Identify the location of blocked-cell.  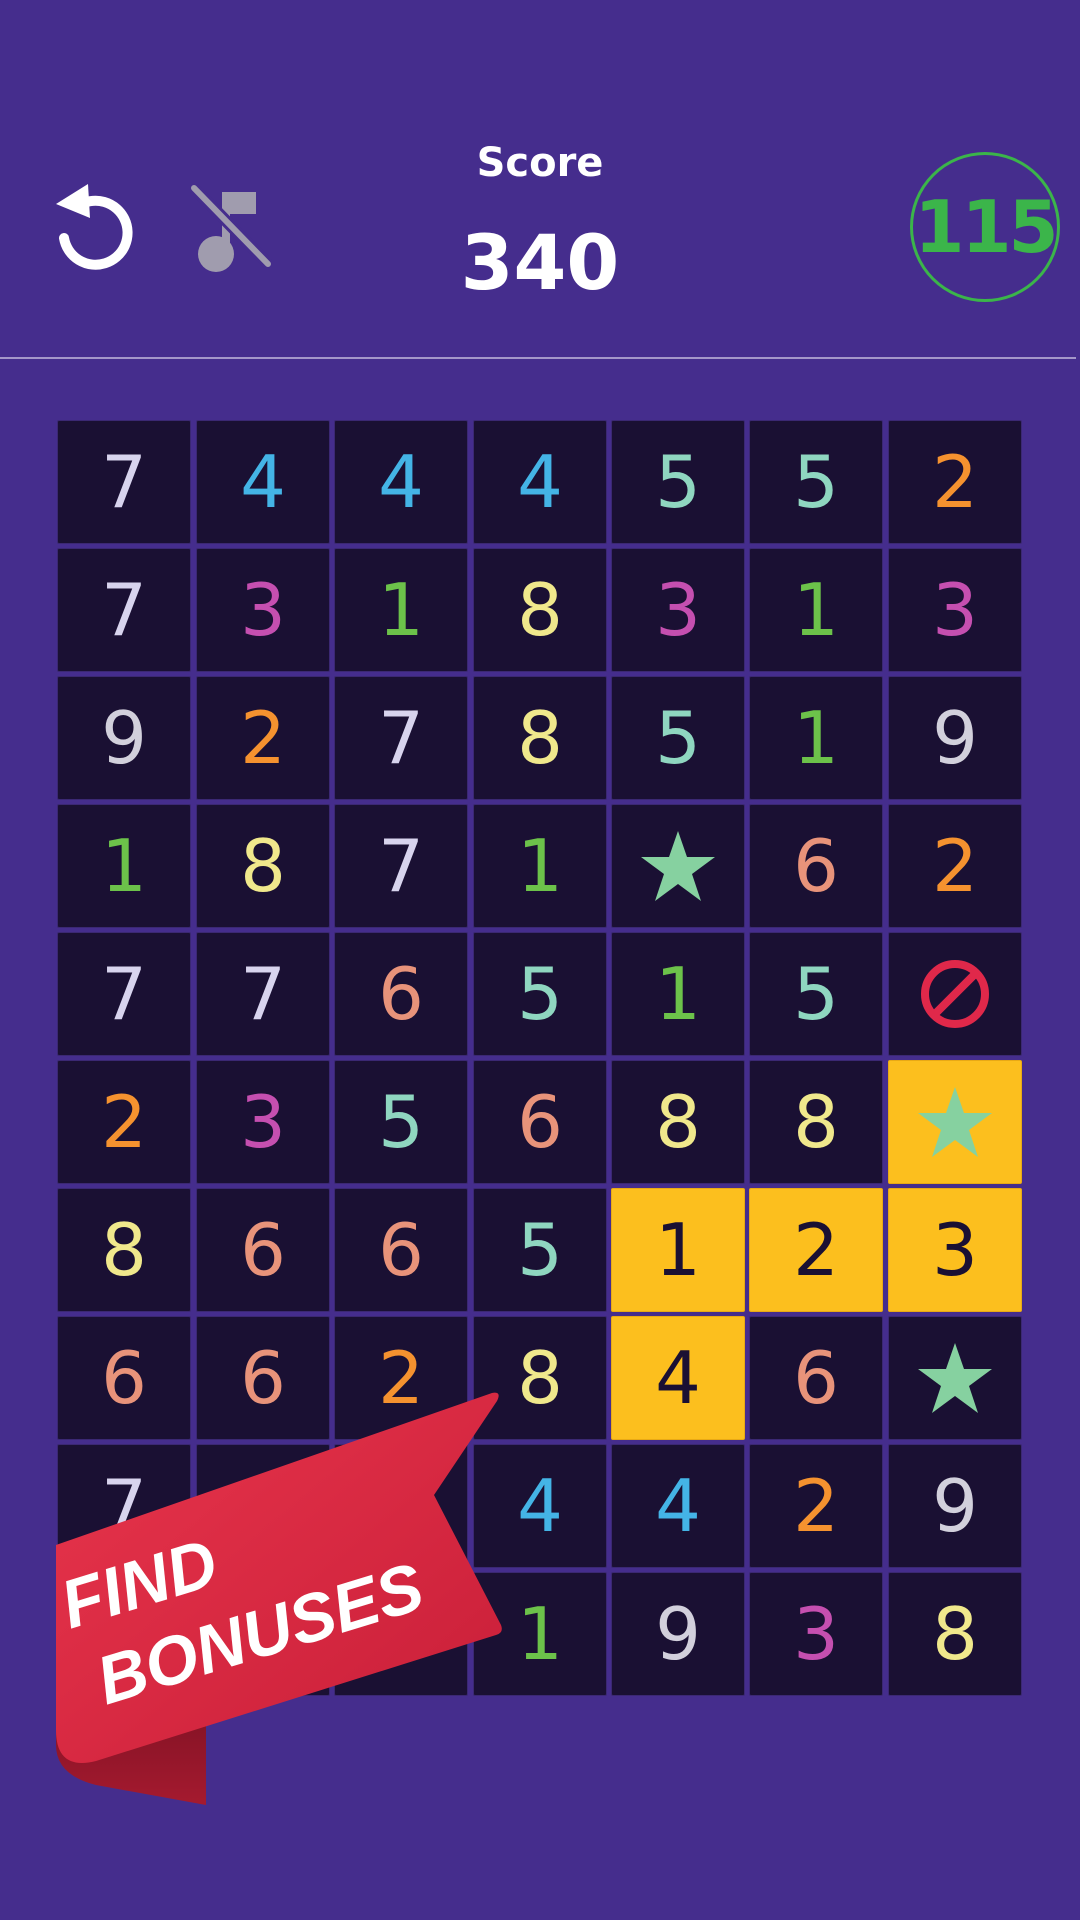
(955, 994).